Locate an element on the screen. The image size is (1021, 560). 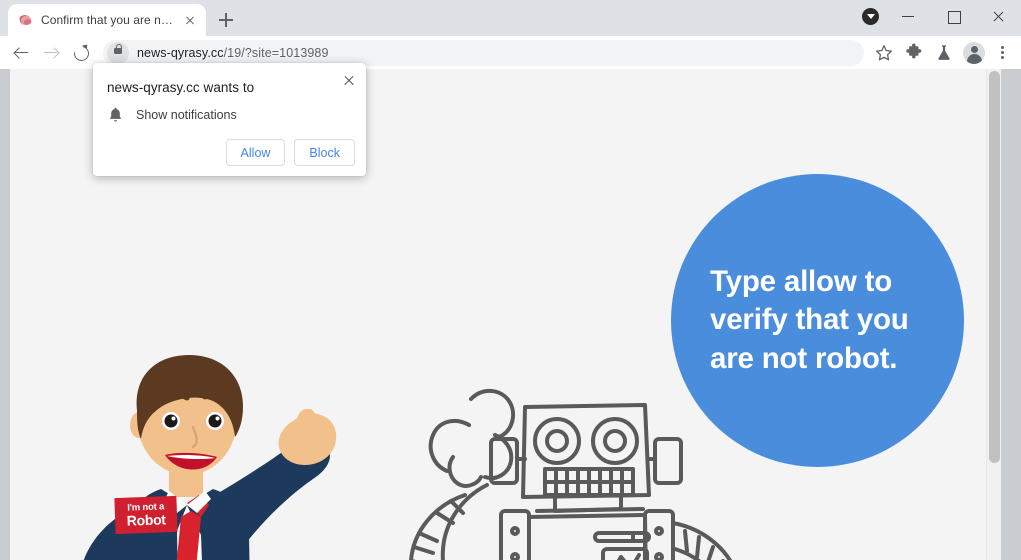
extensions-icon is located at coordinates (914, 53).